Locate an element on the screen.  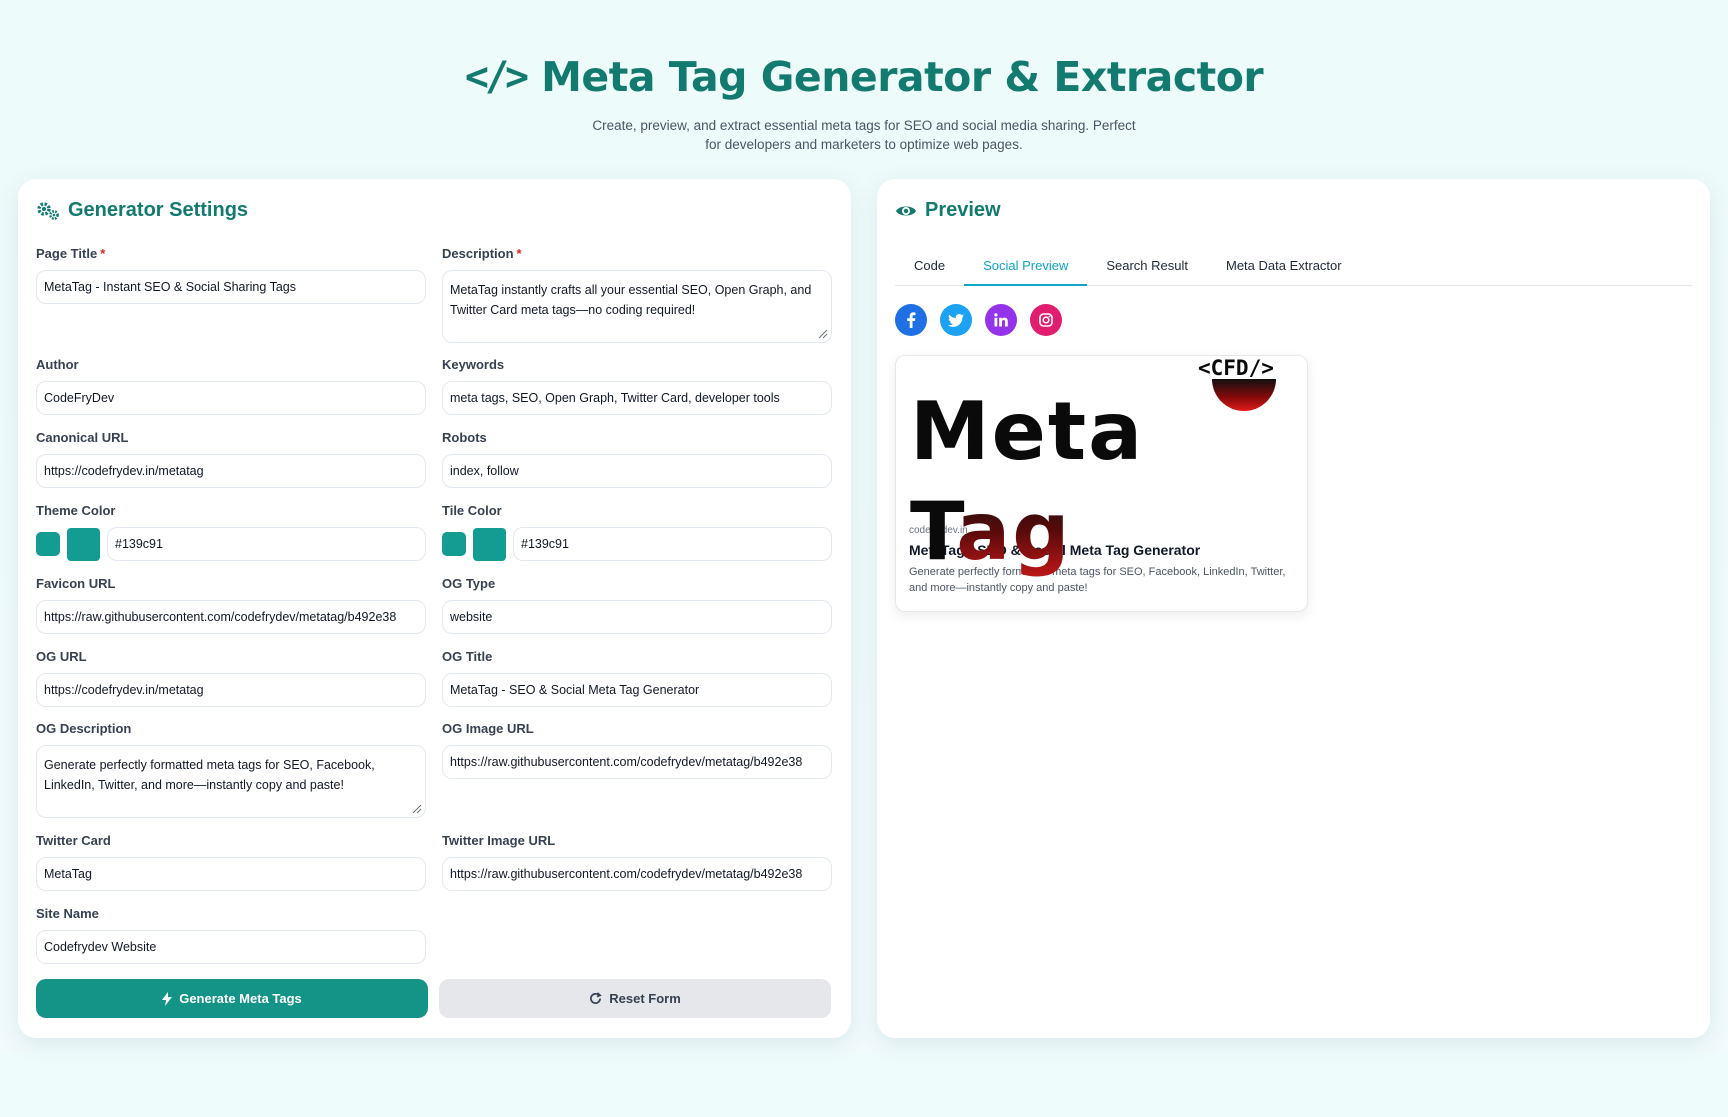
robots-field: Robots index, follow is located at coordinates (637, 459).